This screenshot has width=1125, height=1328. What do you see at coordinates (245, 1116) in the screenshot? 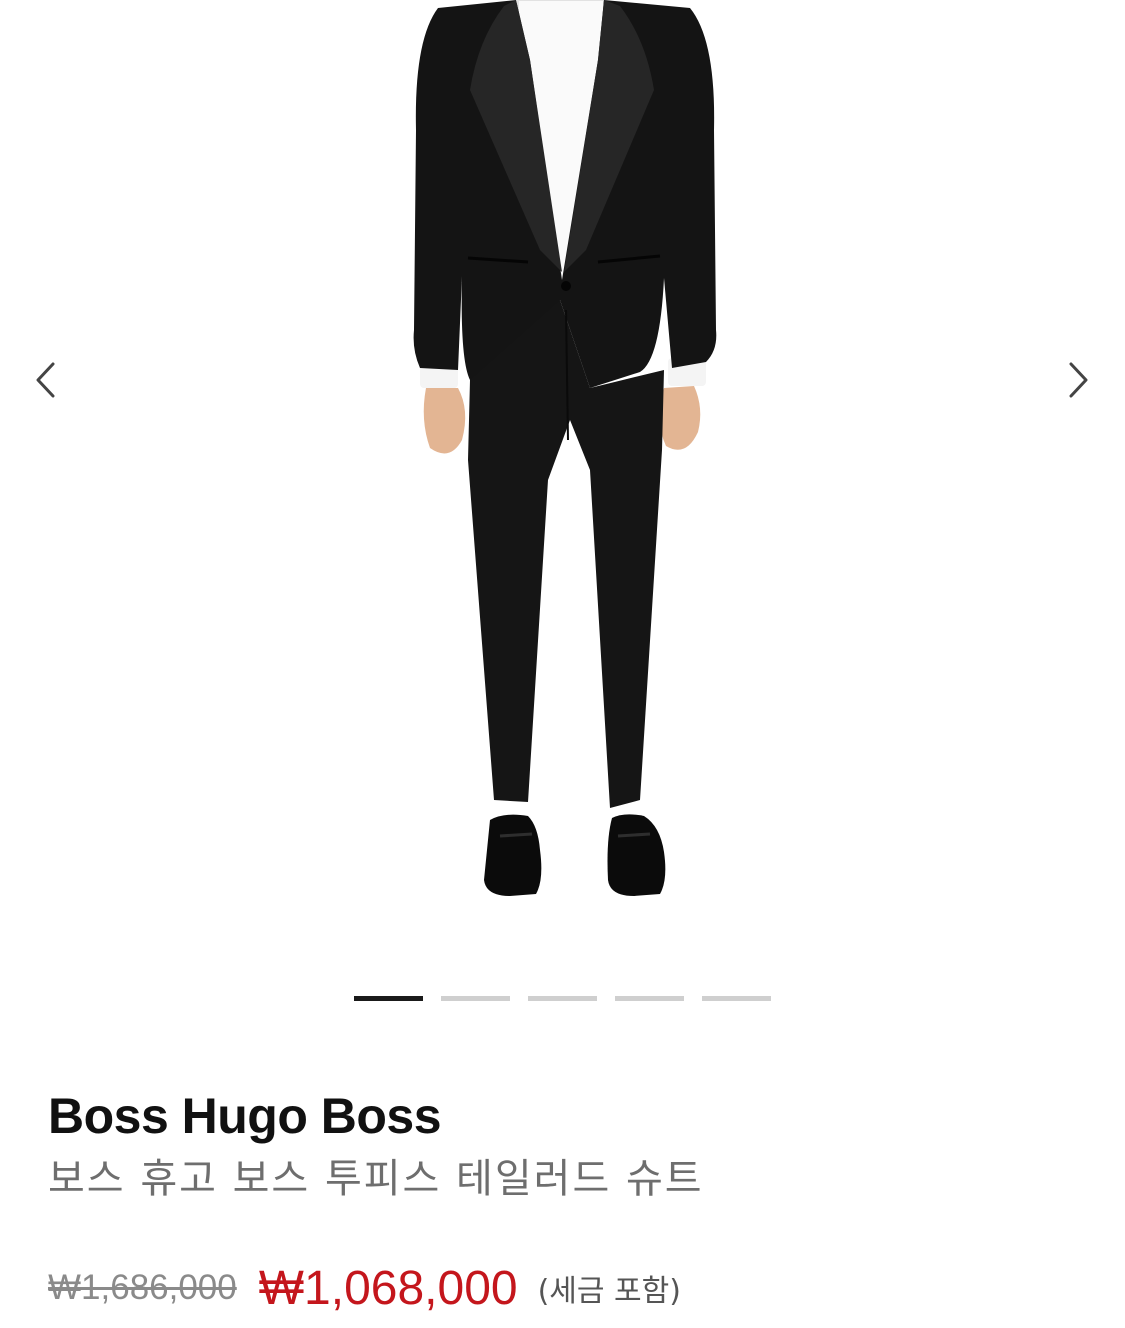
I see `brand-name: Boss Hugo Boss` at bounding box center [245, 1116].